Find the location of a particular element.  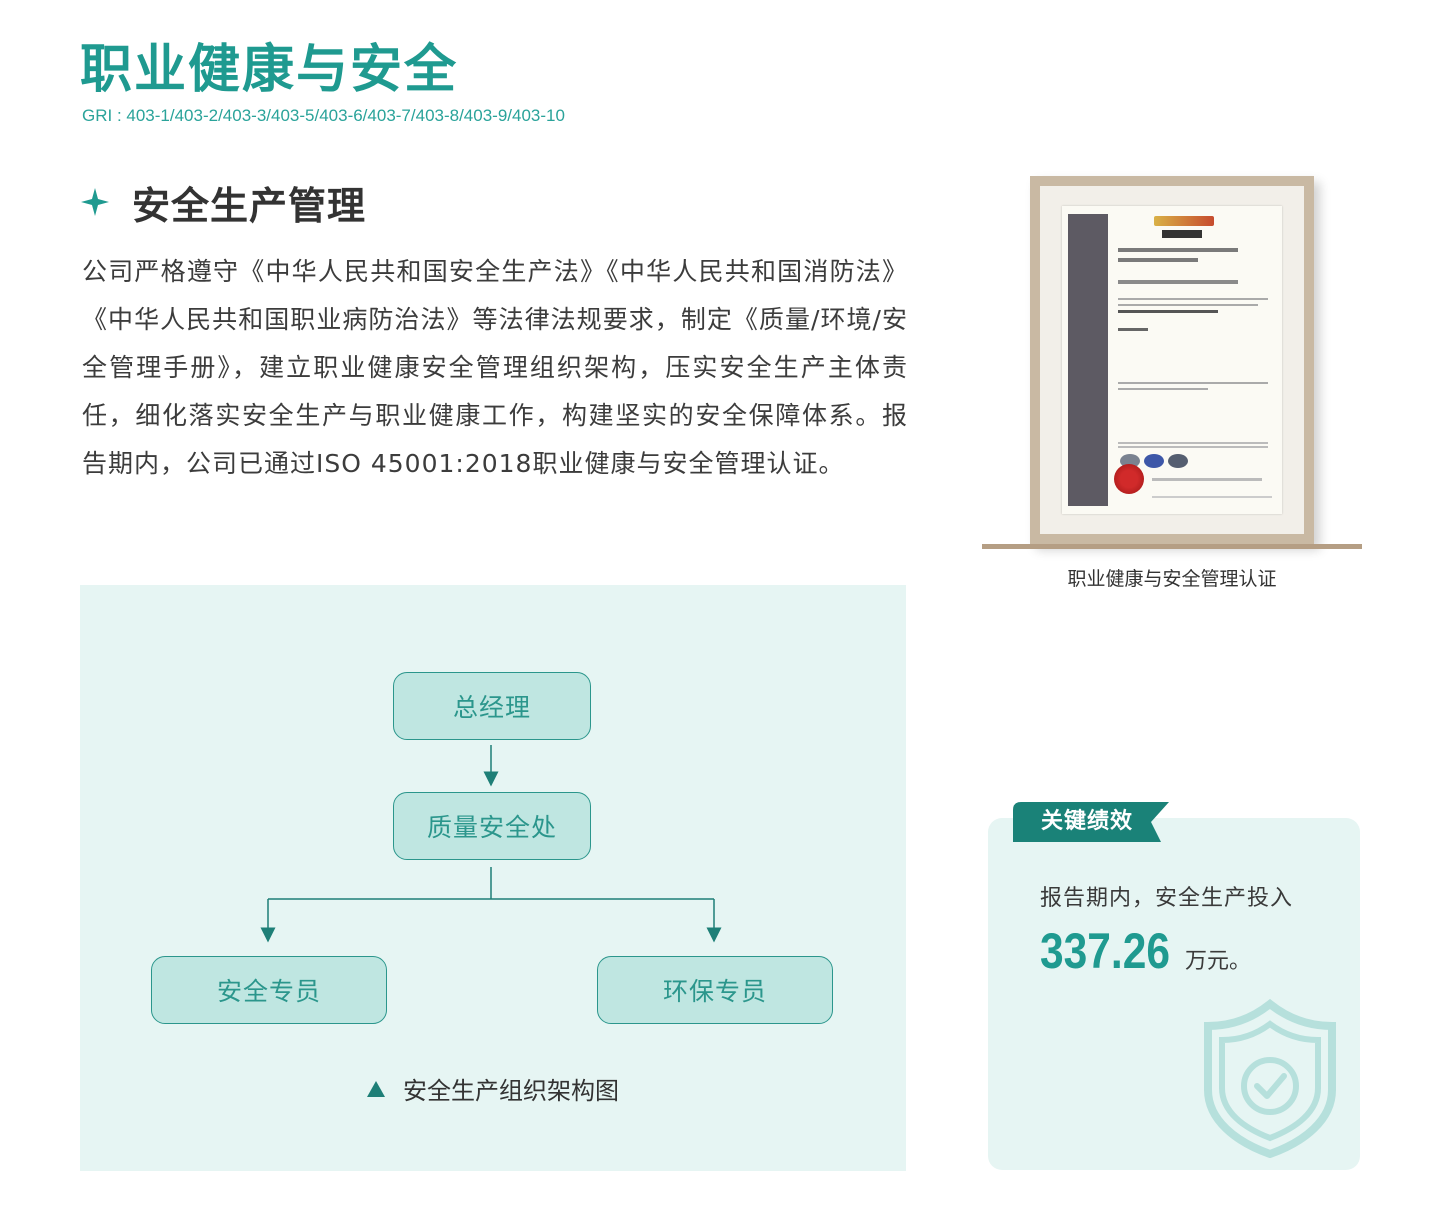

section-heading-text: 安全生产管理 is located at coordinates (249, 205).